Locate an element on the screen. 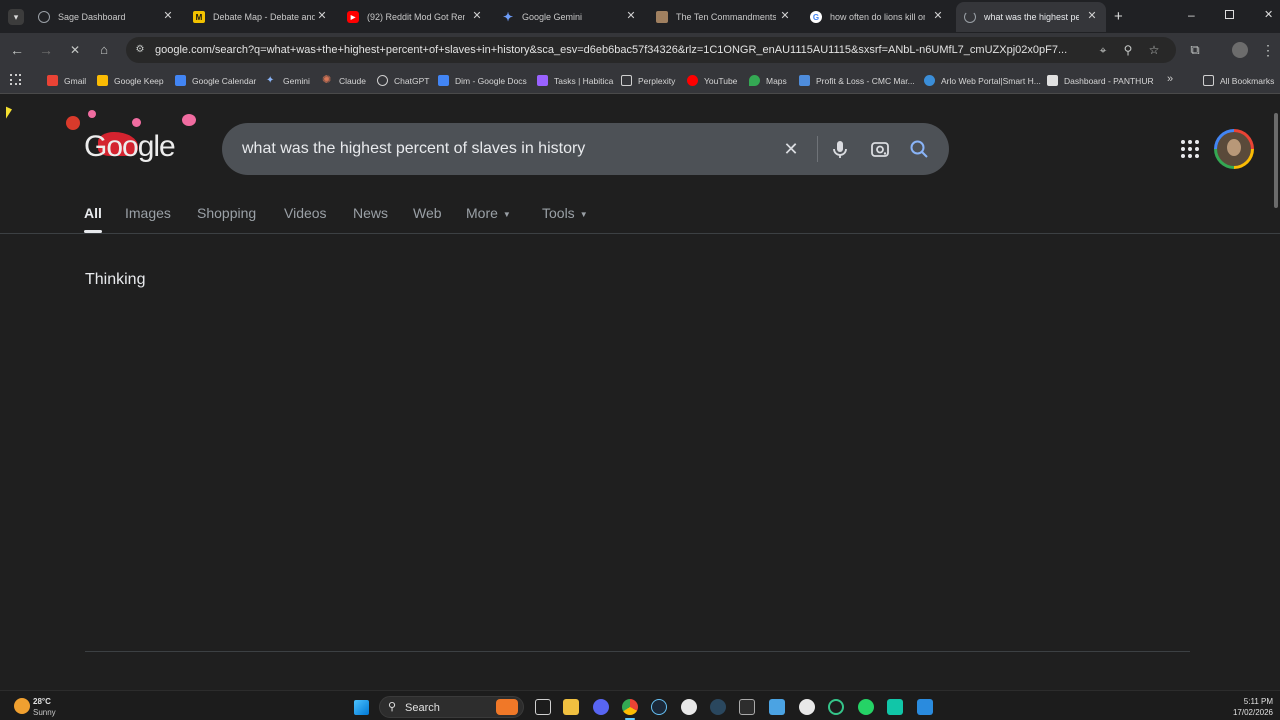 The image size is (1280, 720). back-icon: ← is located at coordinates (17, 50).